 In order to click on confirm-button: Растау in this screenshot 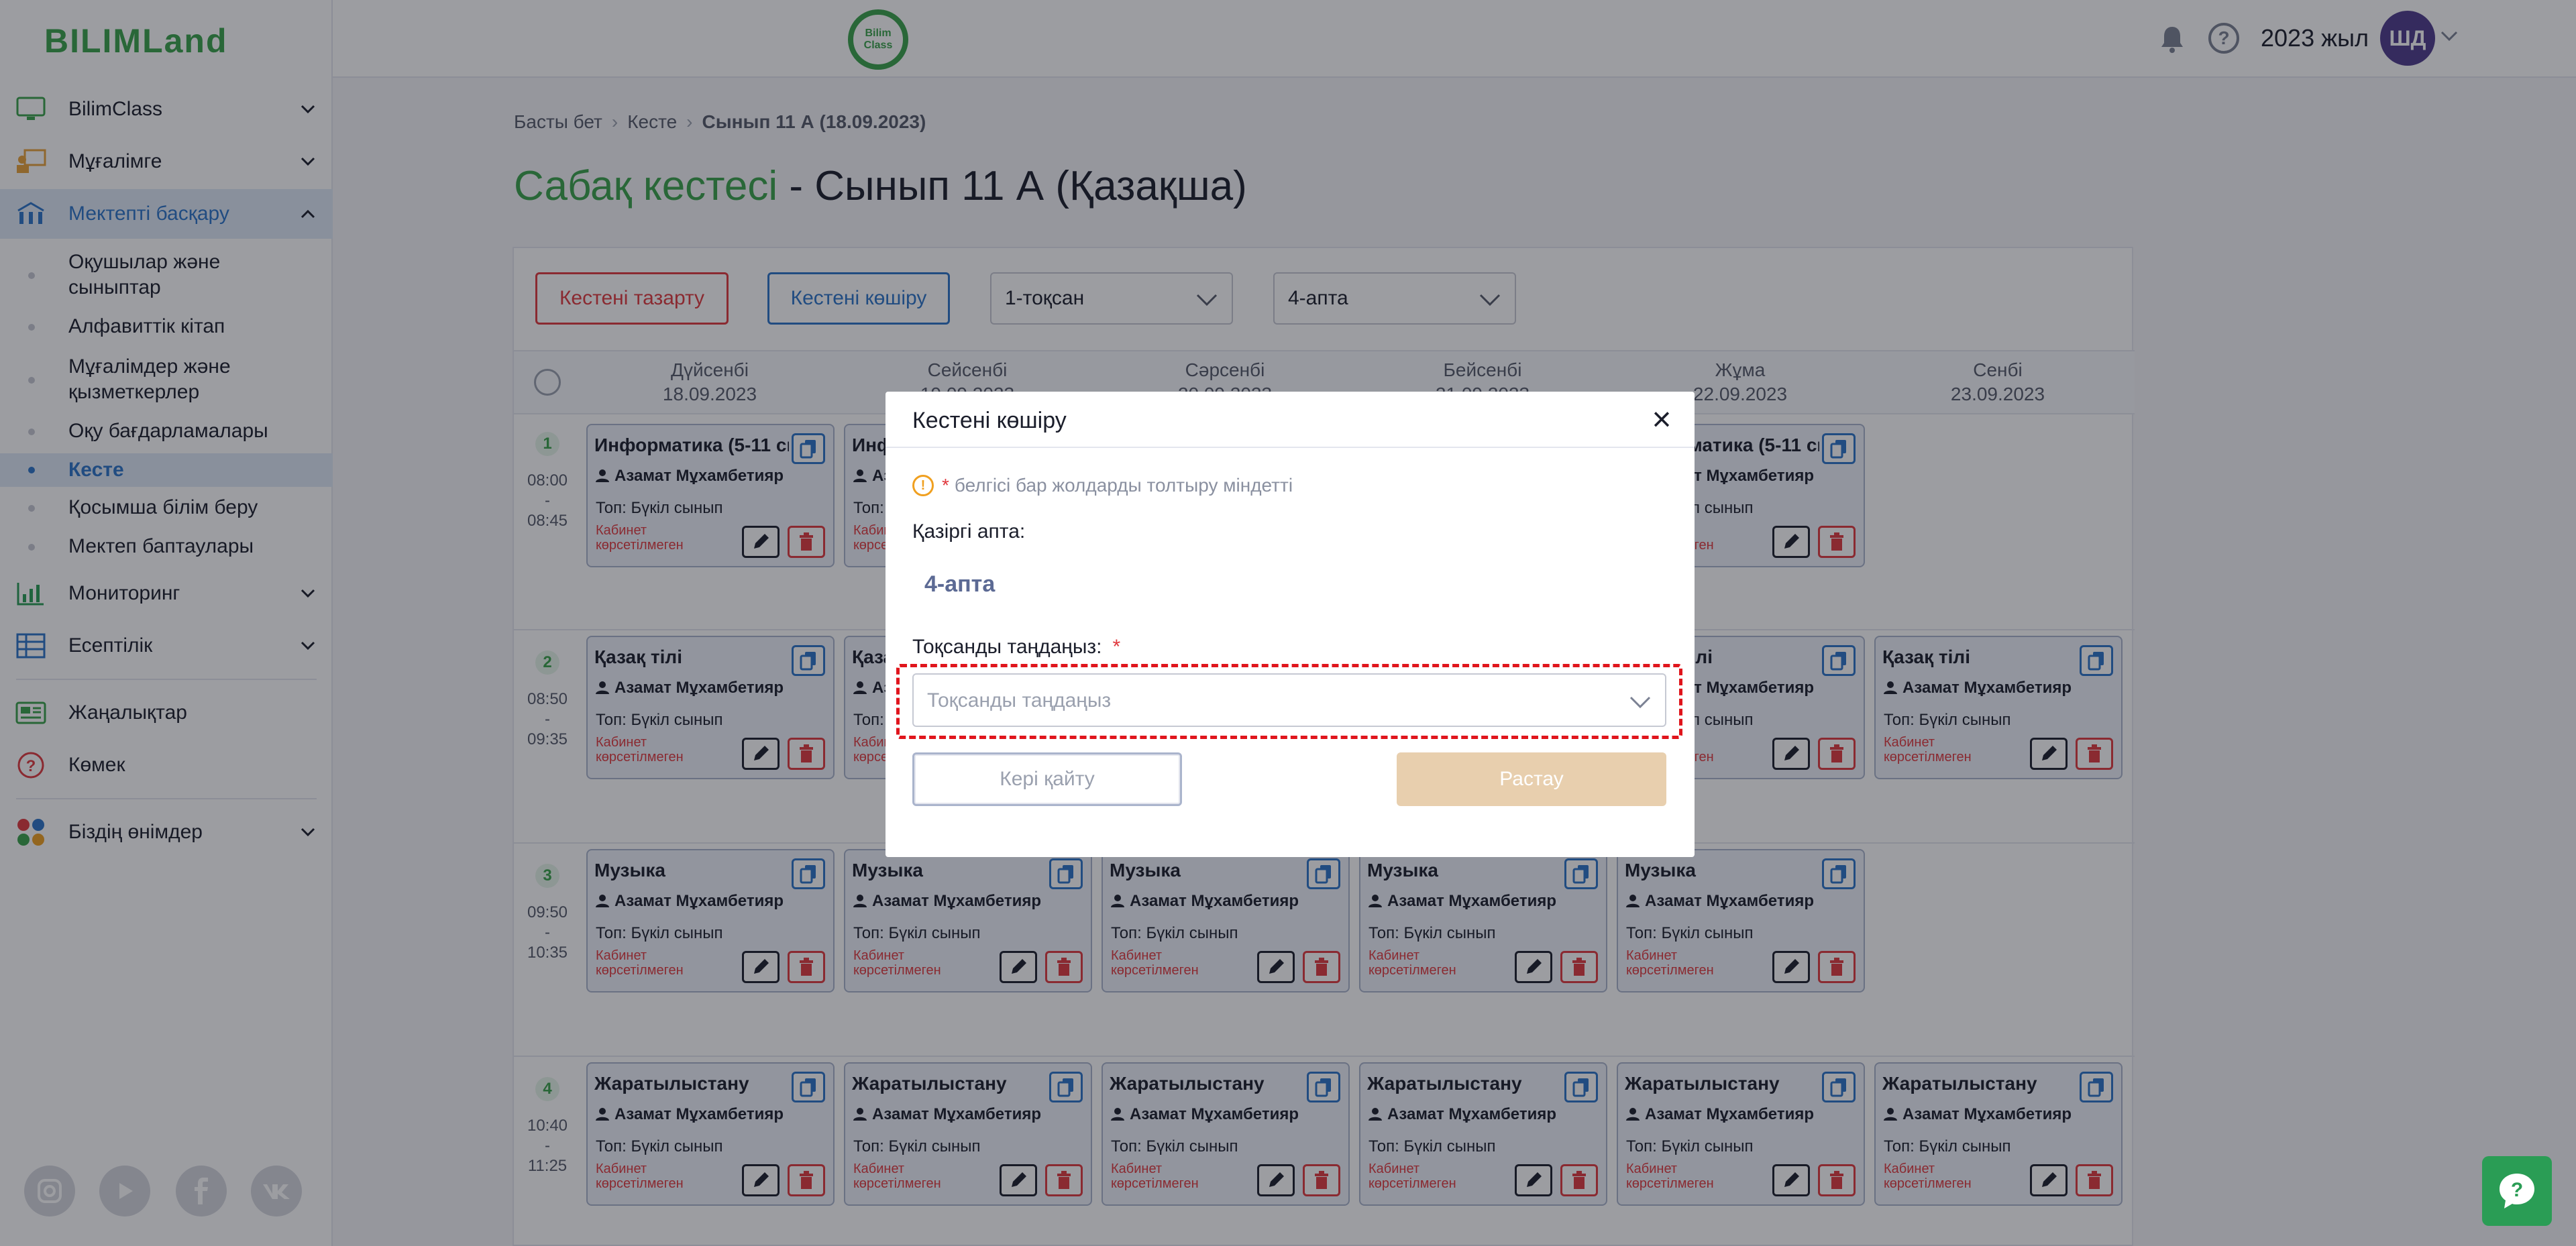, I will do `click(1531, 779)`.